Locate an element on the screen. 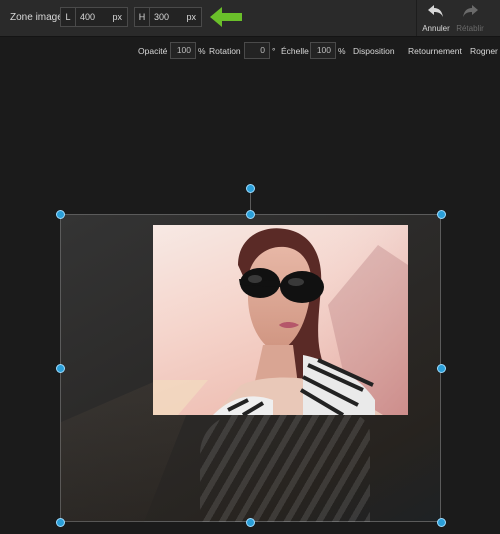 The image size is (500, 534). resize-handle-left is located at coordinates (60, 368).